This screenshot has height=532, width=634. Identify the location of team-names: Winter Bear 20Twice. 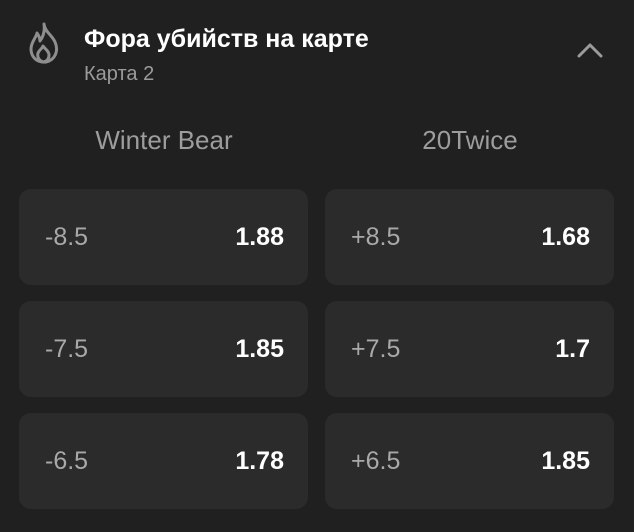
(317, 140).